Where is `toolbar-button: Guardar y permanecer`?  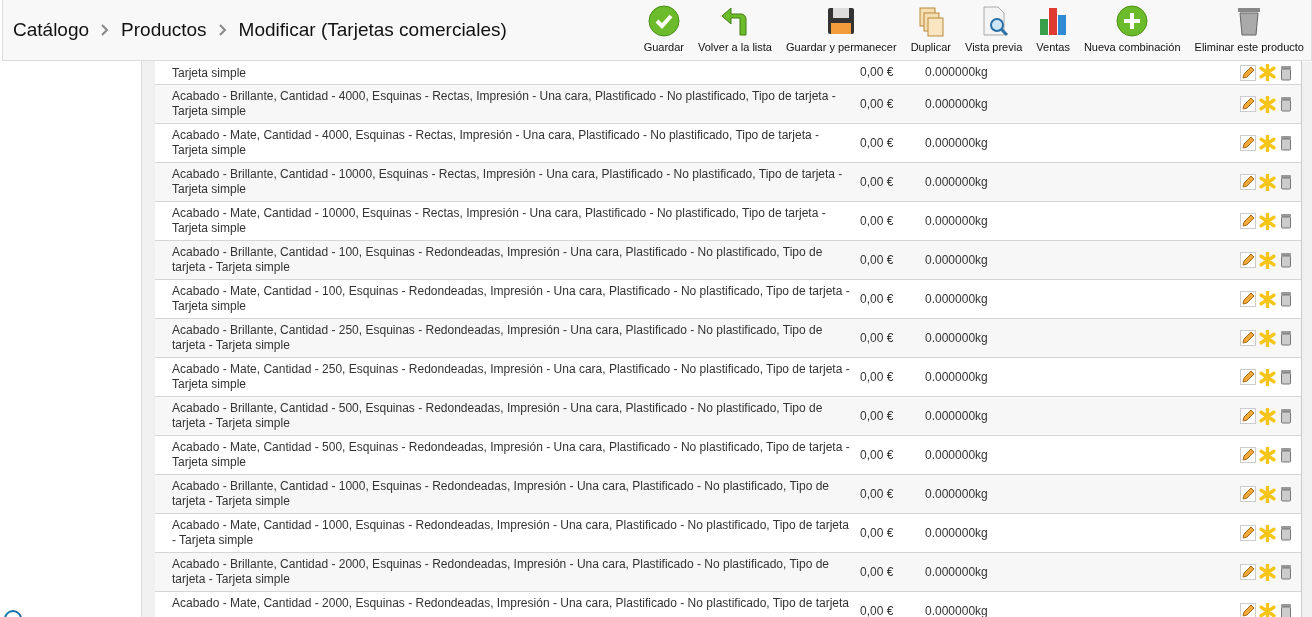 toolbar-button: Guardar y permanecer is located at coordinates (841, 29).